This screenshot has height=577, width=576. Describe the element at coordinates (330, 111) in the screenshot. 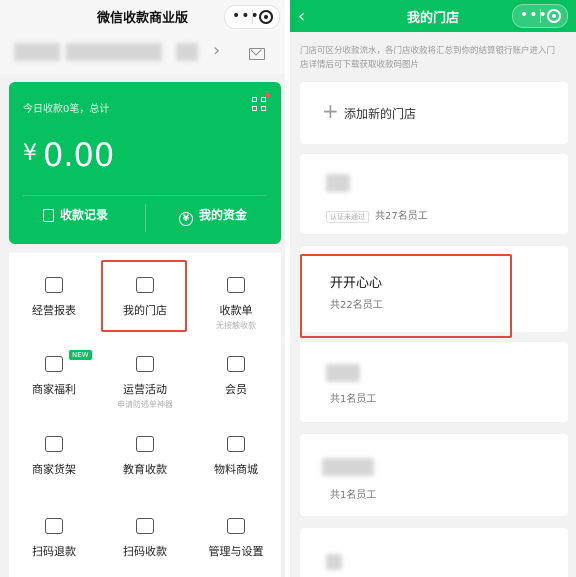

I see `plus-icon: +` at that location.